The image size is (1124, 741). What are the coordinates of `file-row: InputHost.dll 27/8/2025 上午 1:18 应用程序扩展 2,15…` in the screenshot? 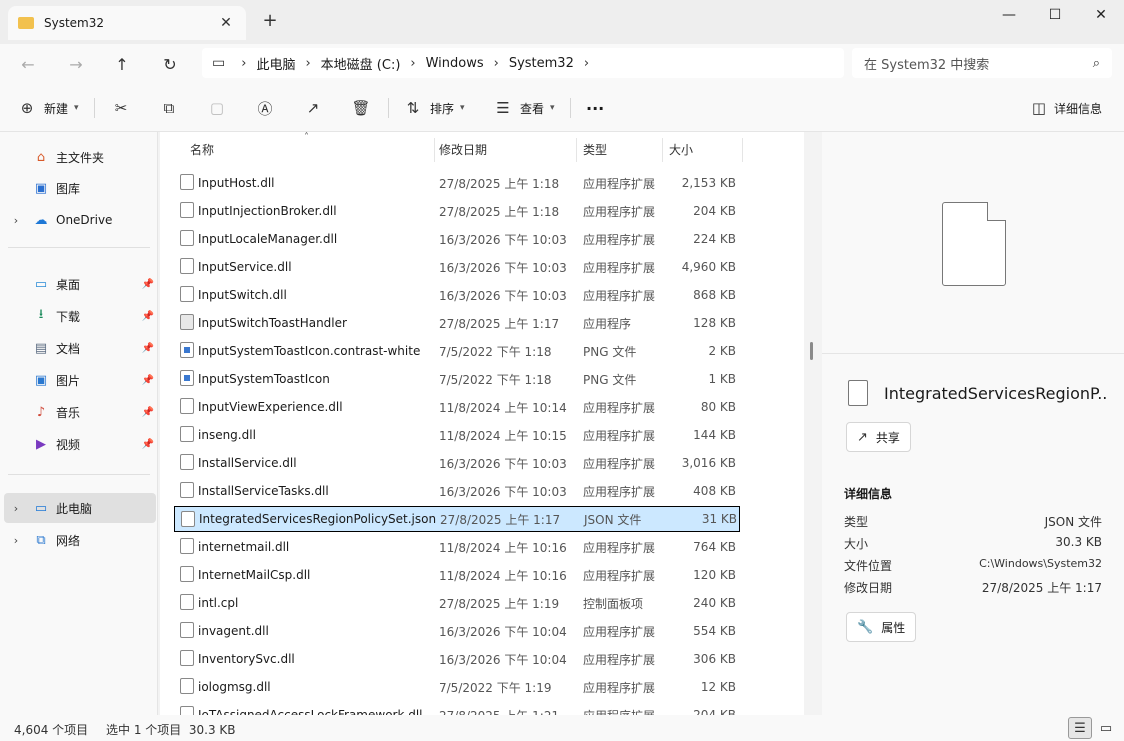 It's located at (457, 183).